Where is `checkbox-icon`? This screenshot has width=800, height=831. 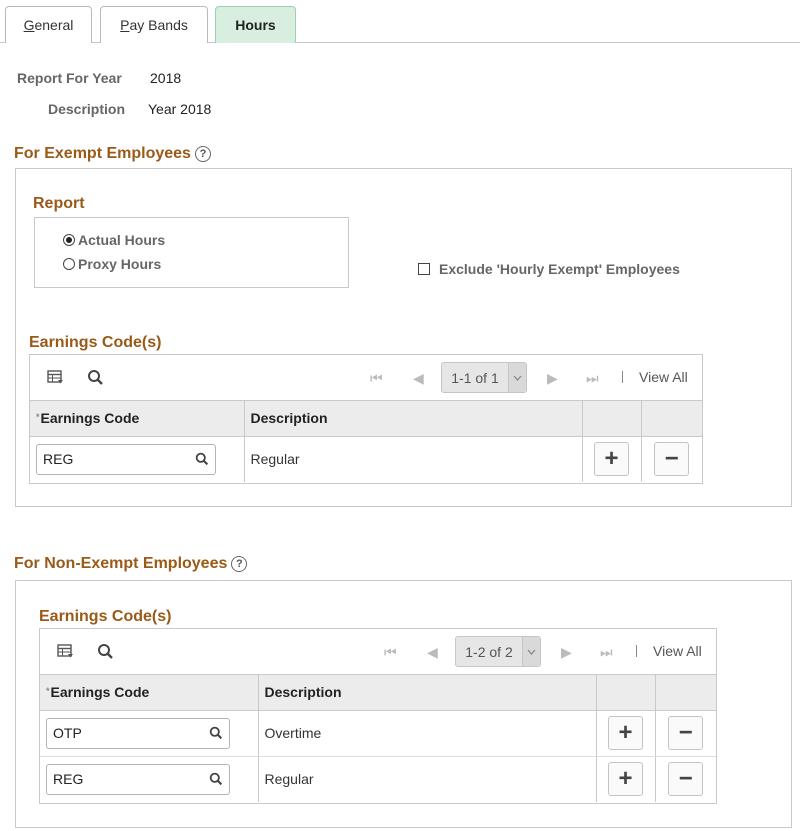
checkbox-icon is located at coordinates (424, 269).